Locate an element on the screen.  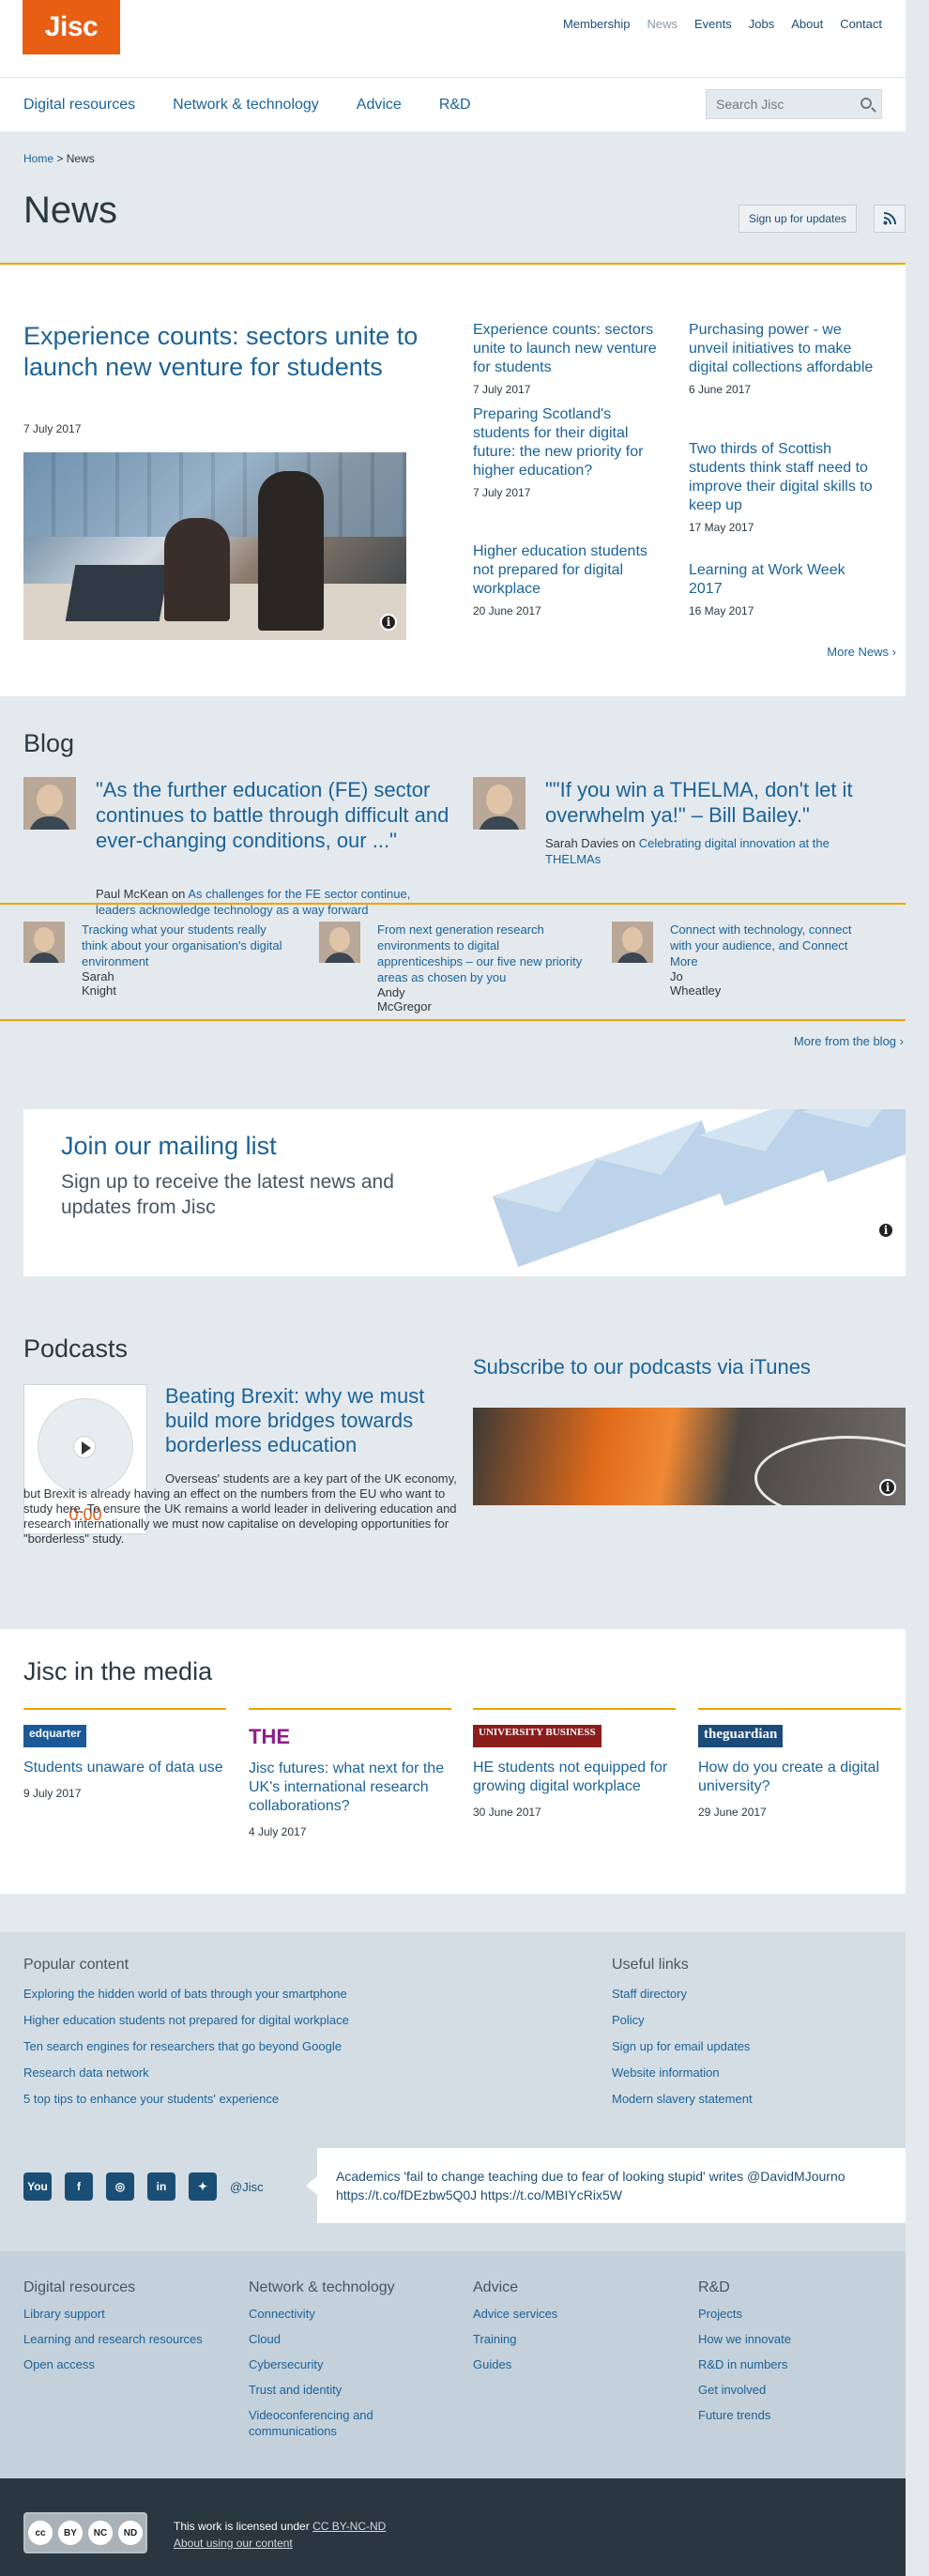
useful-link: Modern slavery statement is located at coordinates (752, 2099).